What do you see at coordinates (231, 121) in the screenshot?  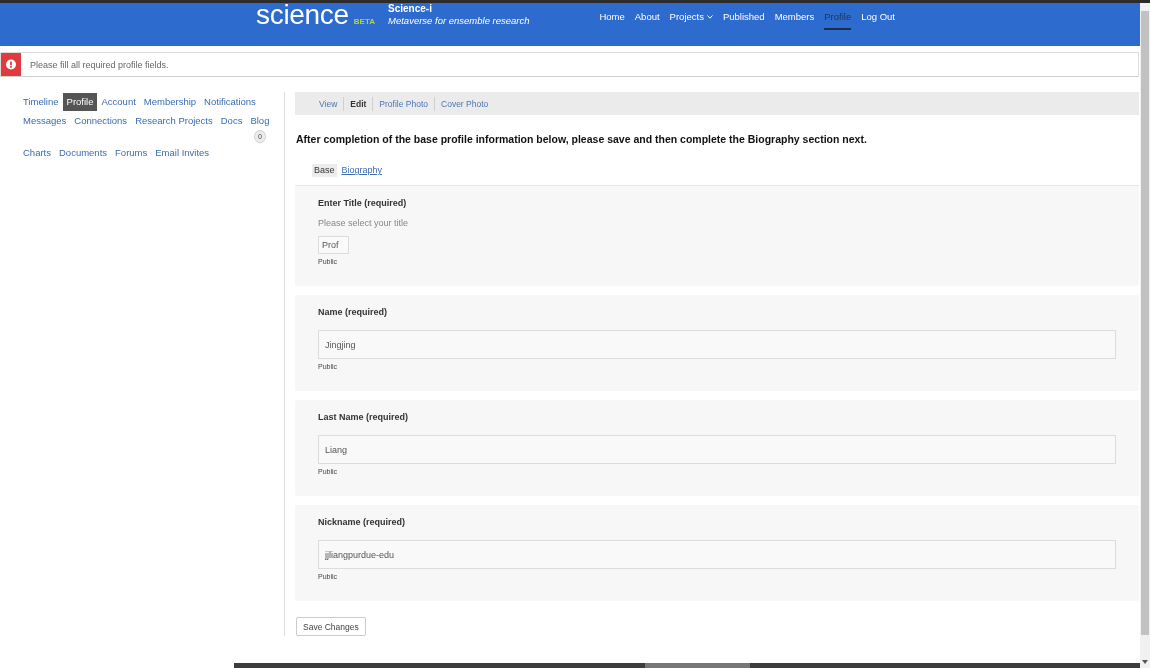 I see `sidebar-link: Docs` at bounding box center [231, 121].